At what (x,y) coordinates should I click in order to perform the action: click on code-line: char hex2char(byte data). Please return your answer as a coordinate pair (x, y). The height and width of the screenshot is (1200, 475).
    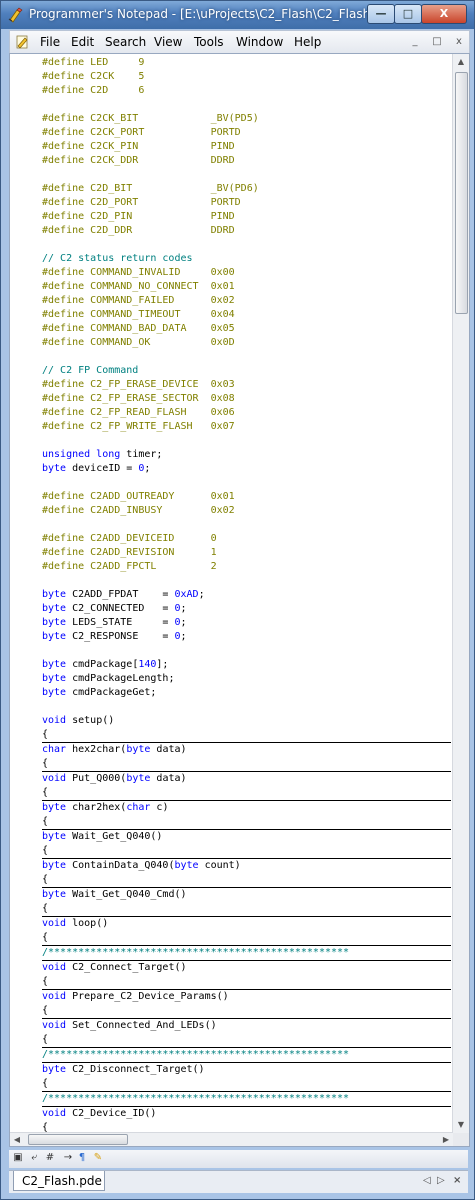
    Looking at the image, I should click on (246, 750).